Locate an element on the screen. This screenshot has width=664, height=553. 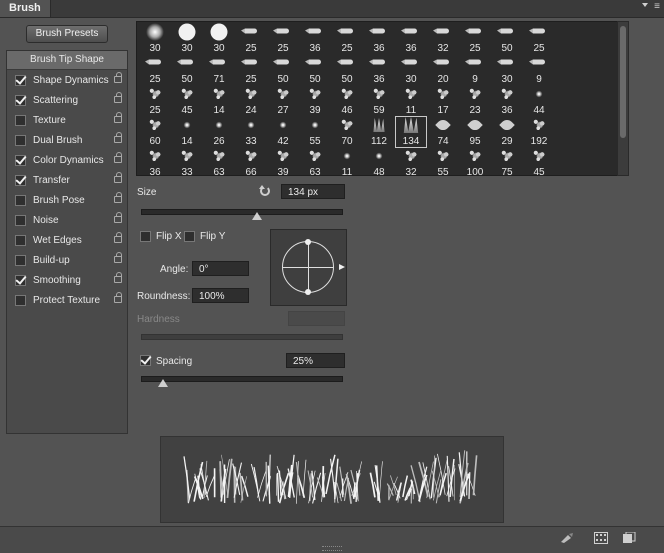
brush-tip-cell: 134 is located at coordinates (411, 132).